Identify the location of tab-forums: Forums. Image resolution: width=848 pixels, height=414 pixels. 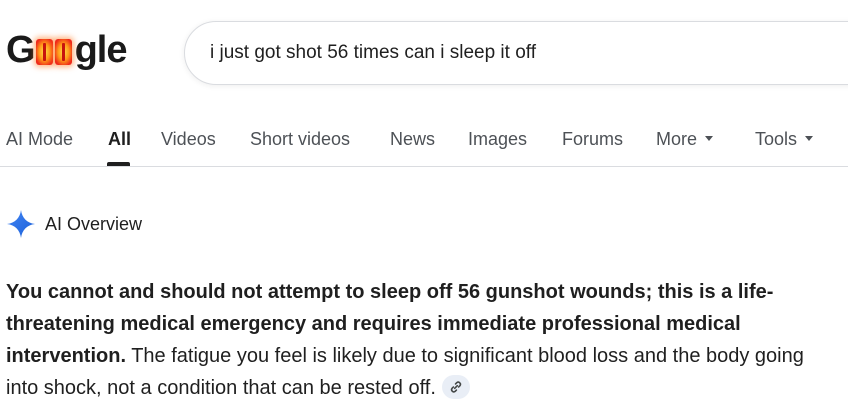
(592, 139).